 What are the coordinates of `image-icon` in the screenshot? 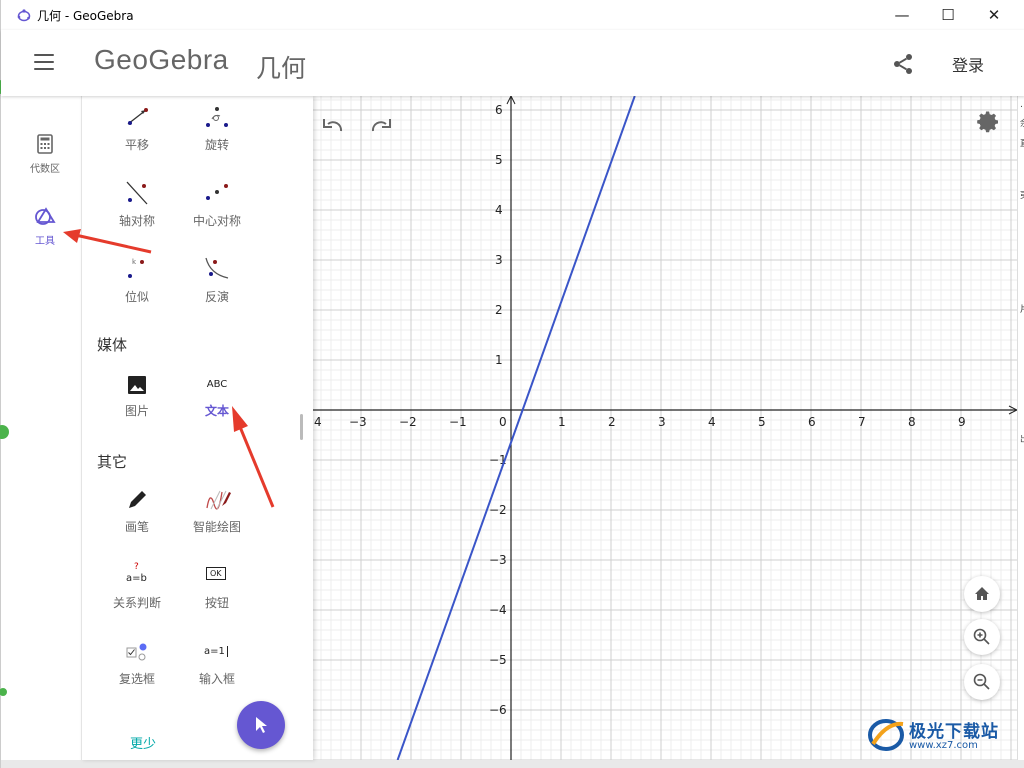 It's located at (137, 385).